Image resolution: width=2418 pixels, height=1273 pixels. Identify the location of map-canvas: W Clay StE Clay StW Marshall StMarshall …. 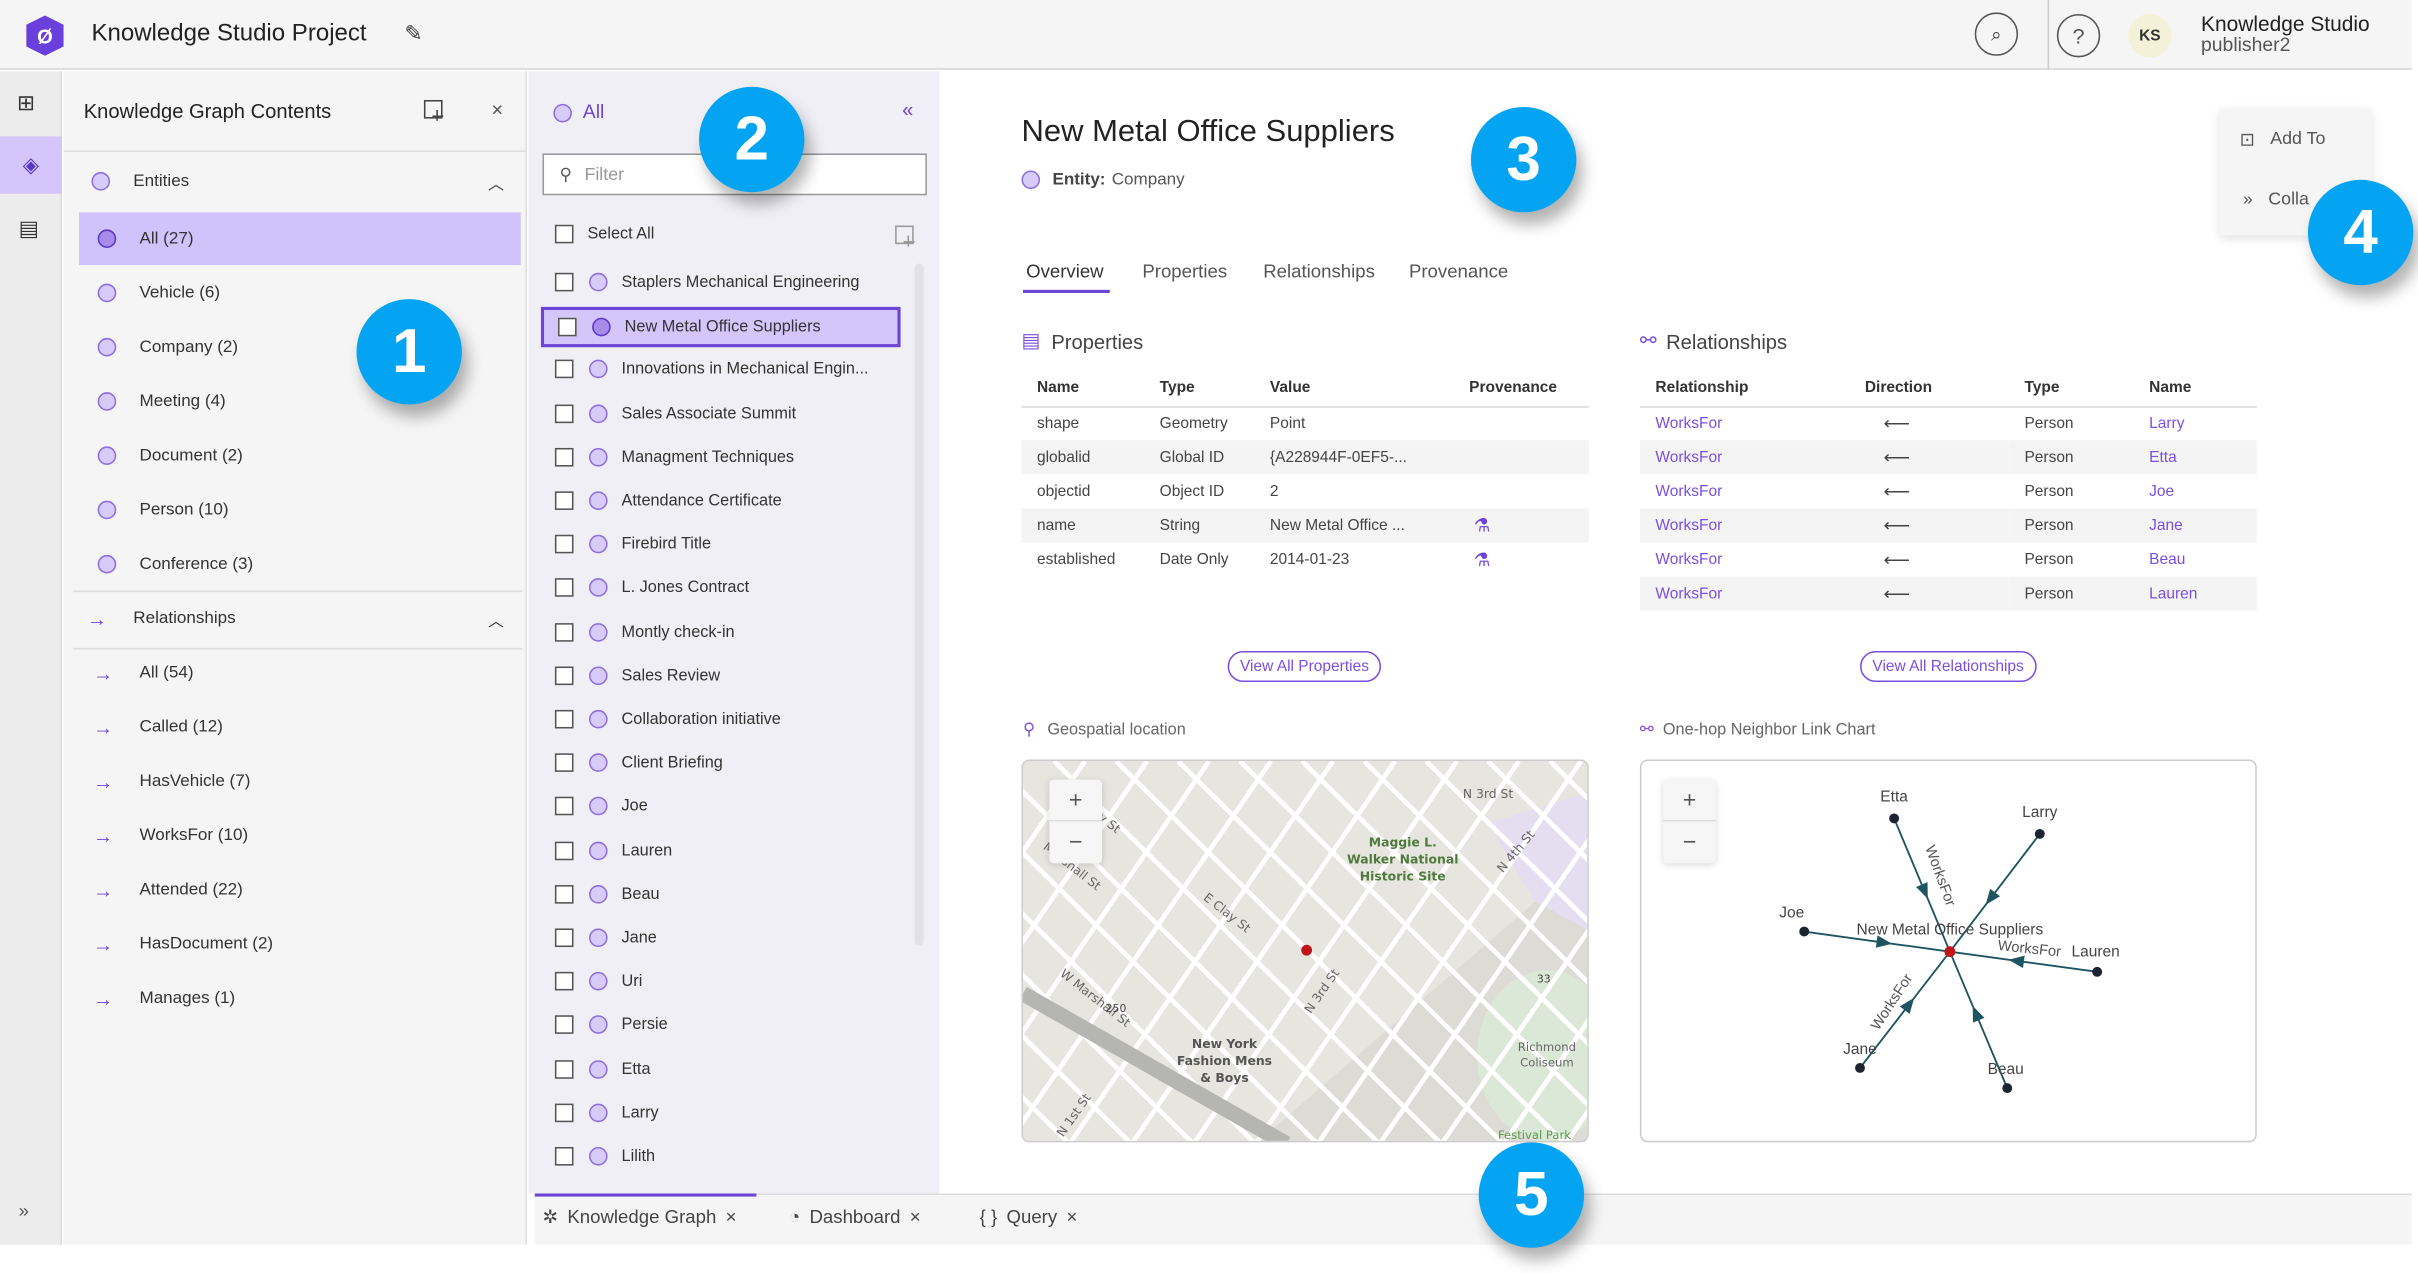
(1305, 951).